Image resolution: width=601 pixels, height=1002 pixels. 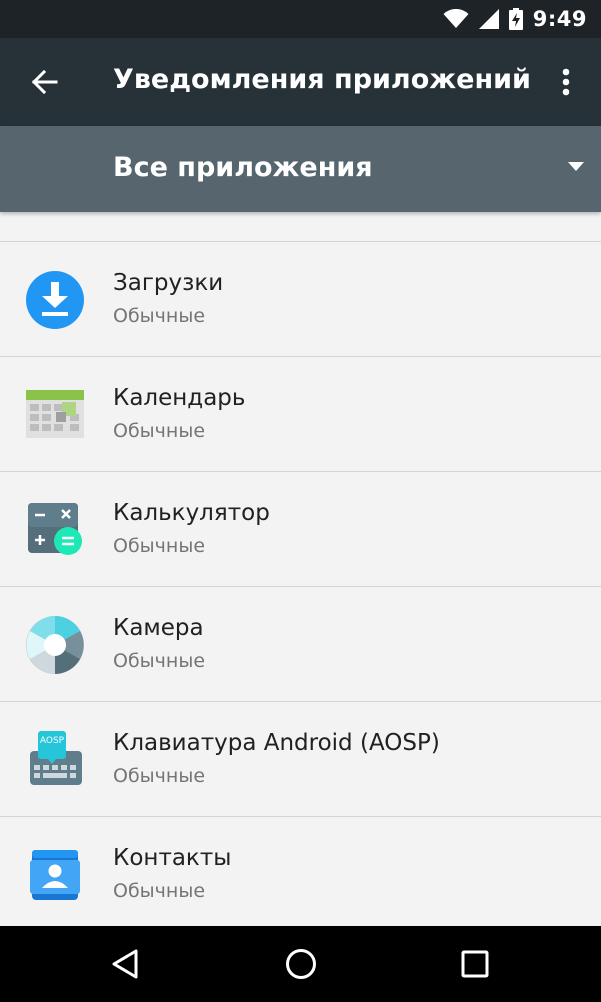 I want to click on app-name: Загрузки, so click(x=168, y=283).